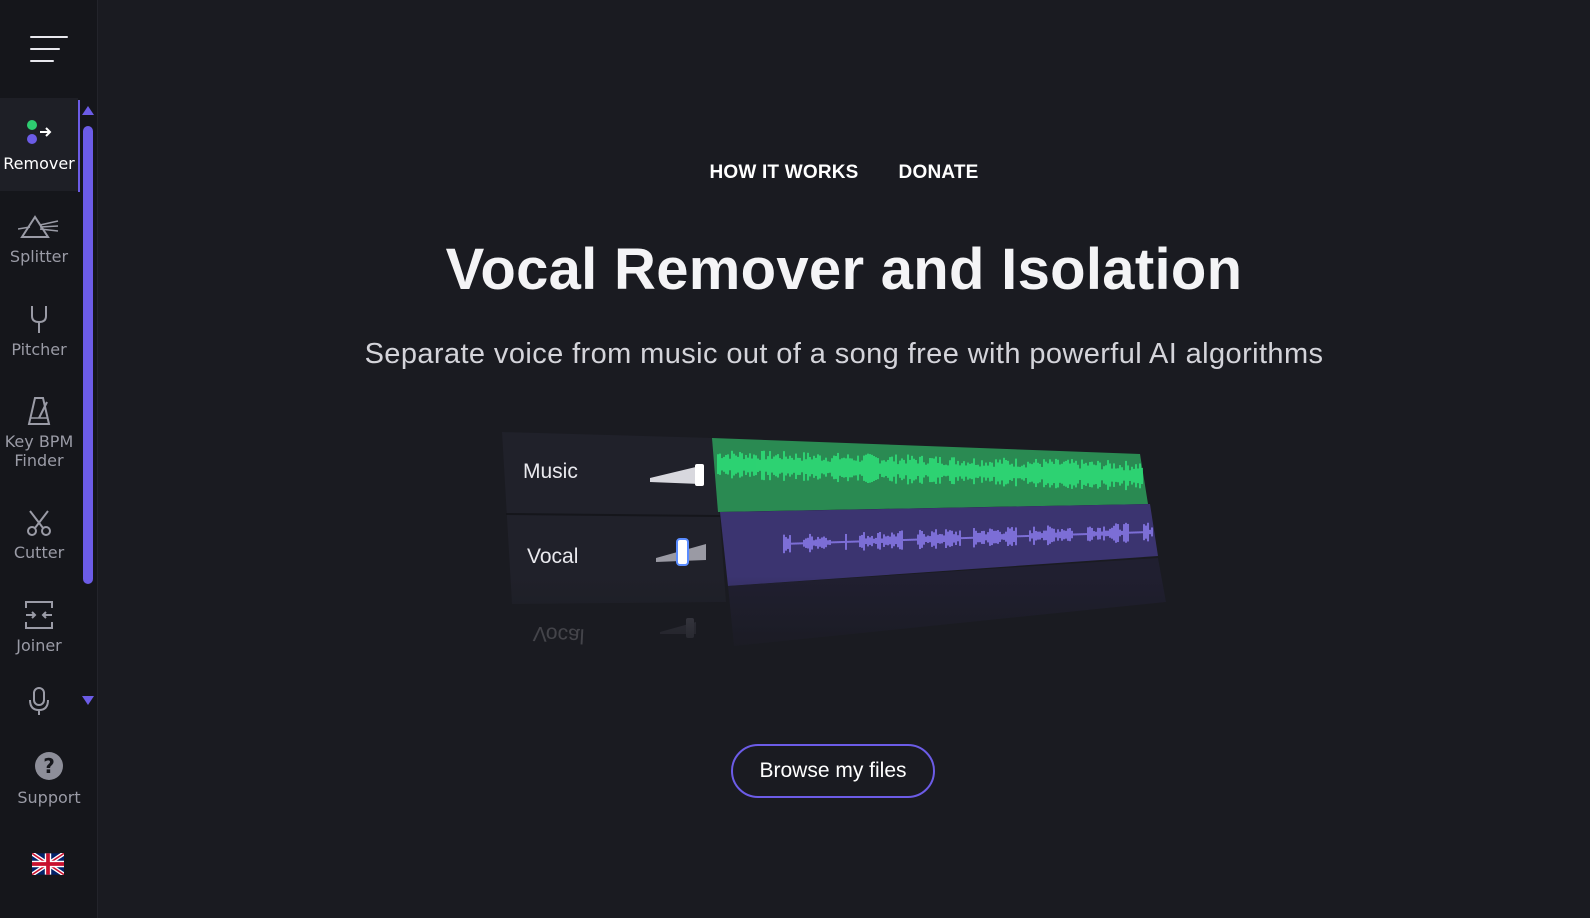 The height and width of the screenshot is (918, 1590). I want to click on scroll-down-arrow-icon, so click(88, 700).